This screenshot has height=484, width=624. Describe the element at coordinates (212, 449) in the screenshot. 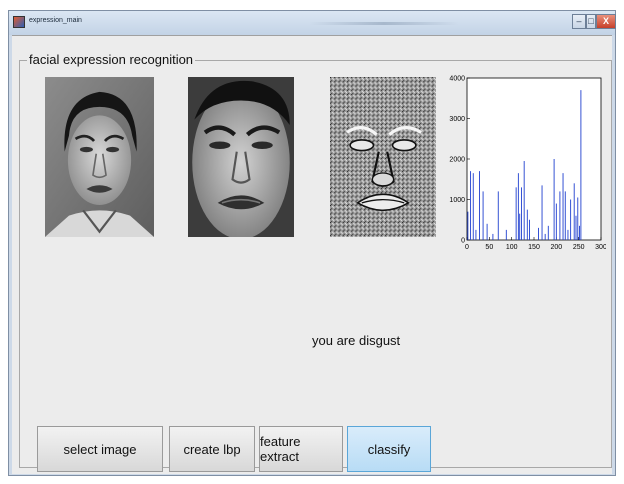

I see `create-lbp-button: create lbp` at that location.